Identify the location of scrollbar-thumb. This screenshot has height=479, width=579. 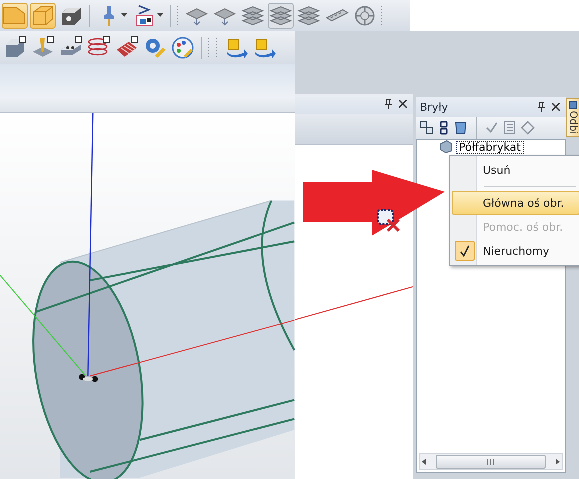
(491, 461).